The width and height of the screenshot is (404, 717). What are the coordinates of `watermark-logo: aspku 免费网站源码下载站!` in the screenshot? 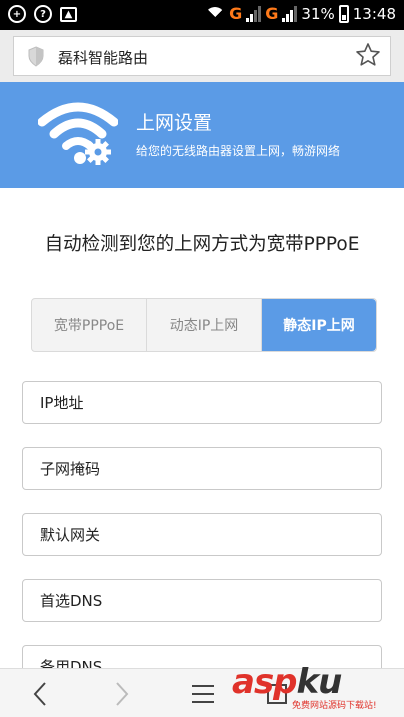 It's located at (318, 689).